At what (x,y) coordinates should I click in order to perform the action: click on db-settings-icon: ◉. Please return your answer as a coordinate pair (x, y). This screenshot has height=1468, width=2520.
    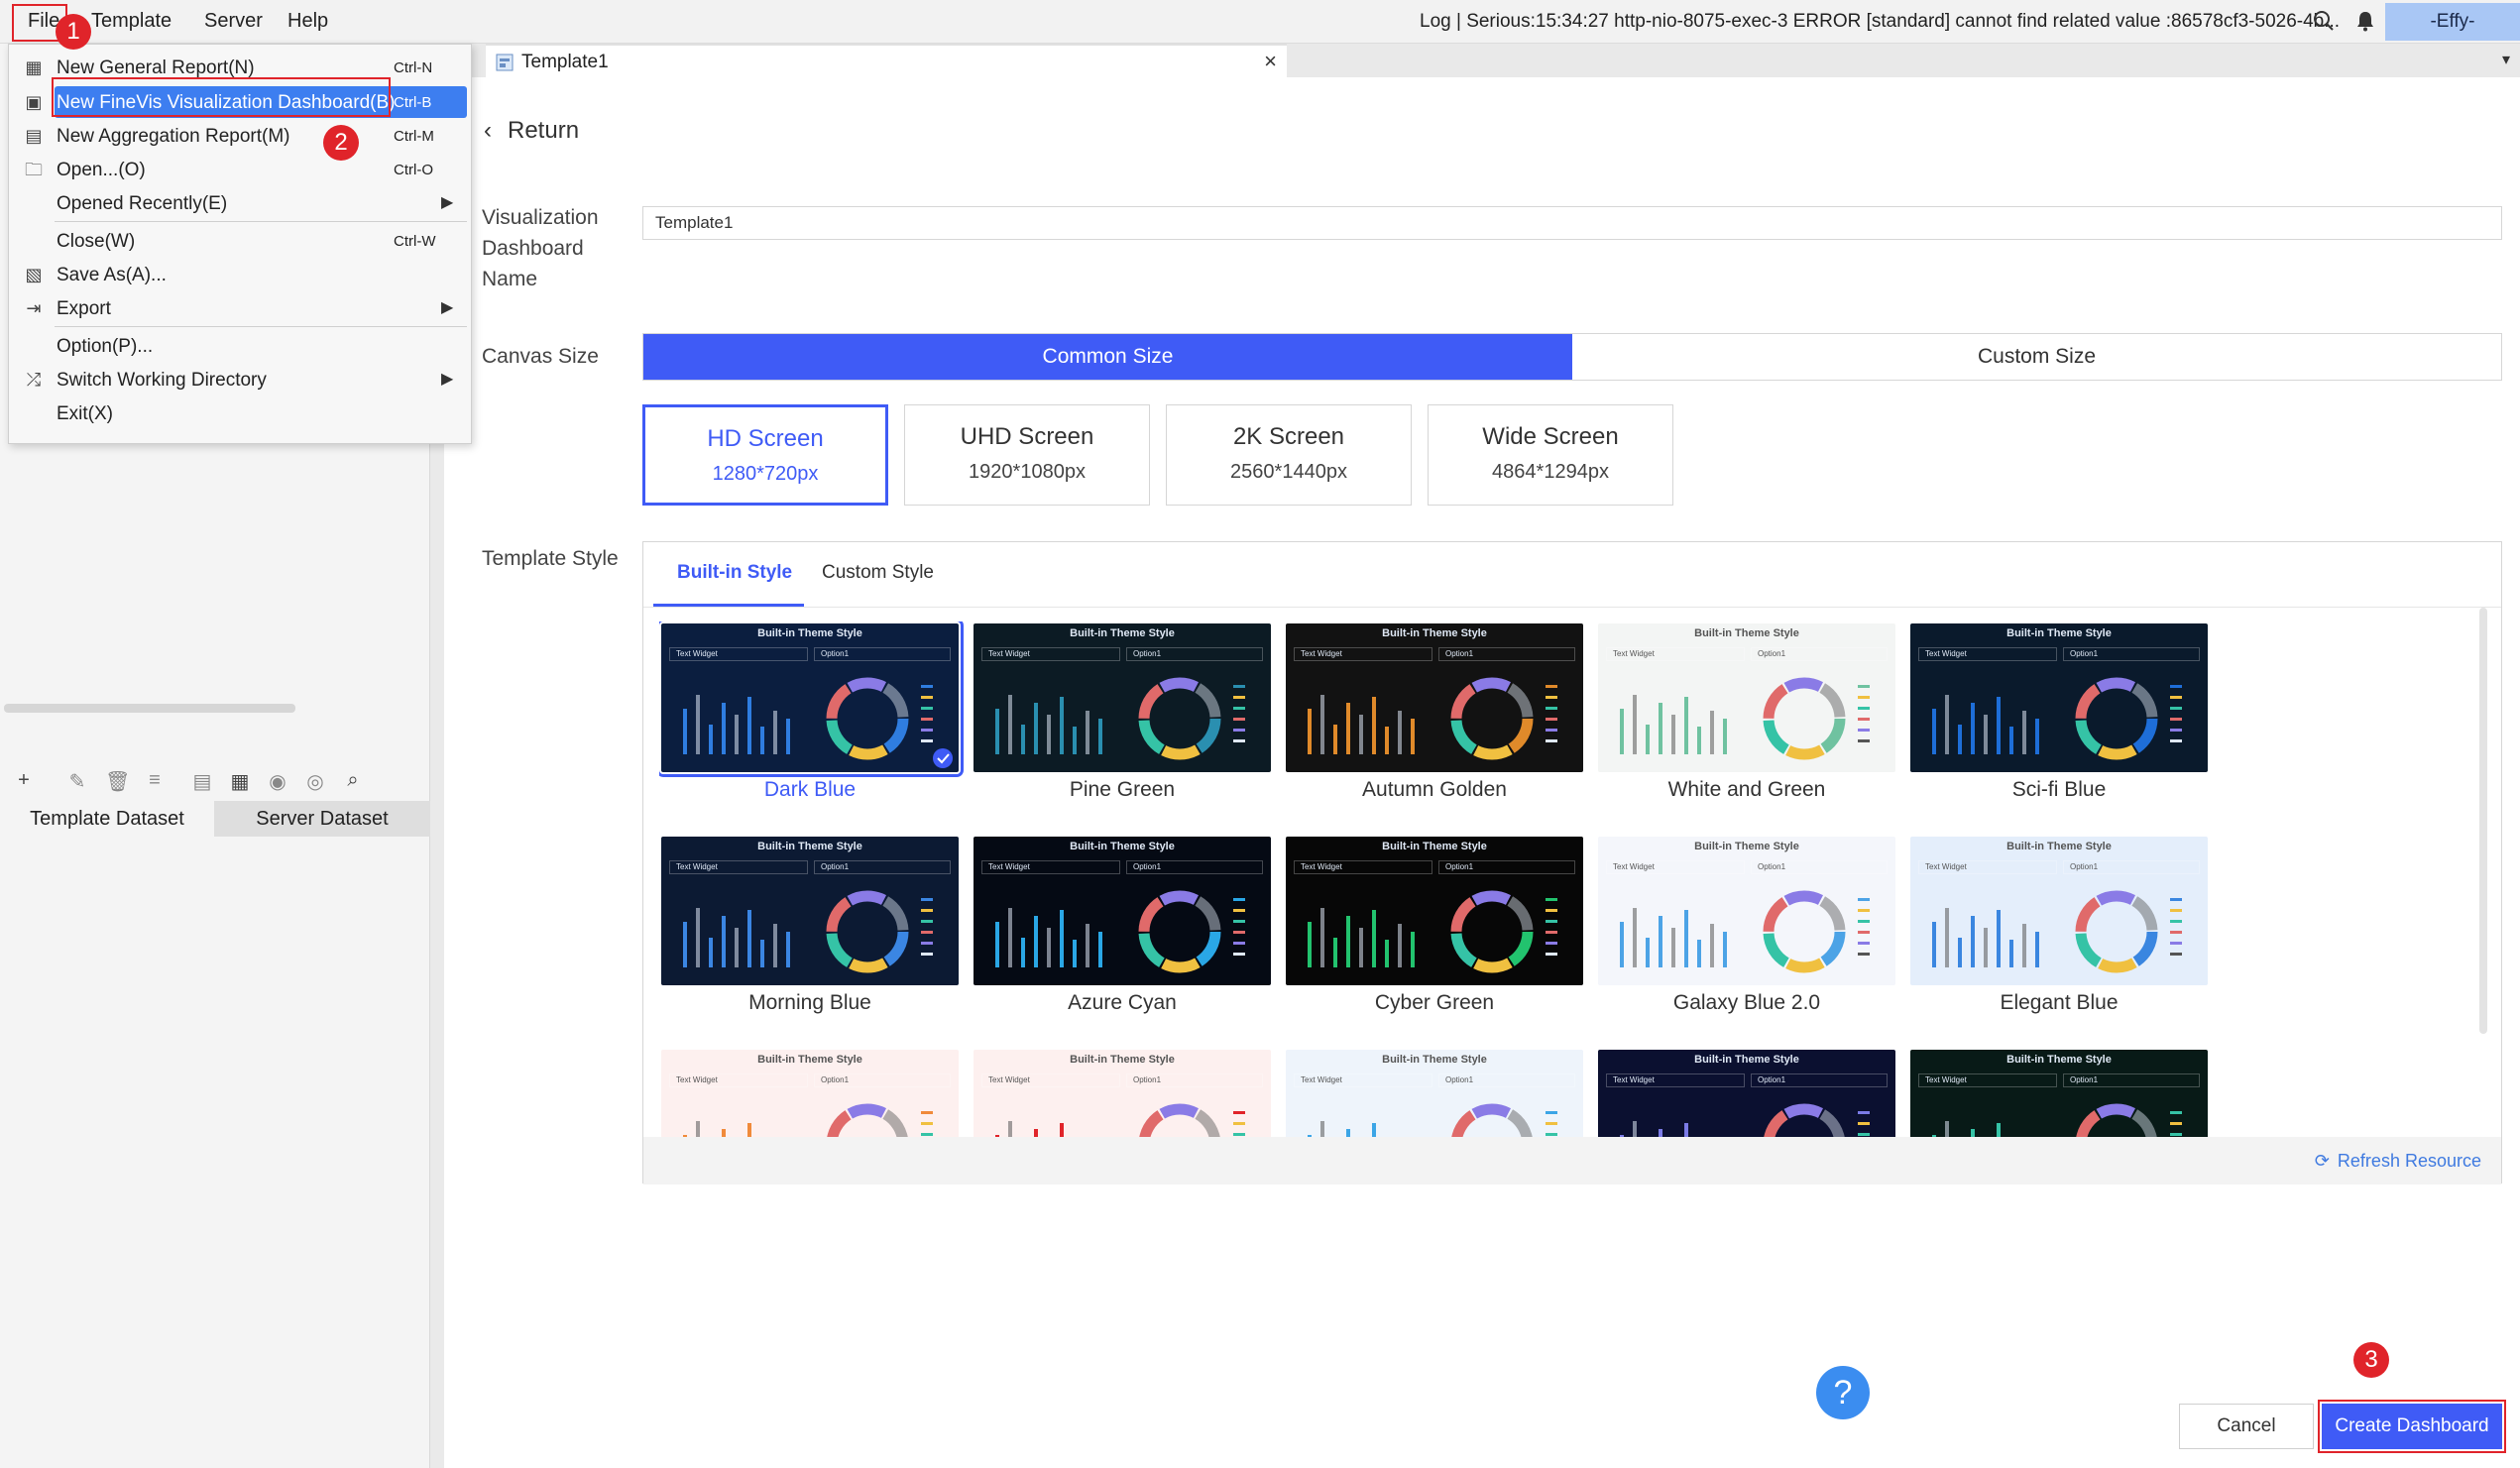
    Looking at the image, I should click on (277, 781).